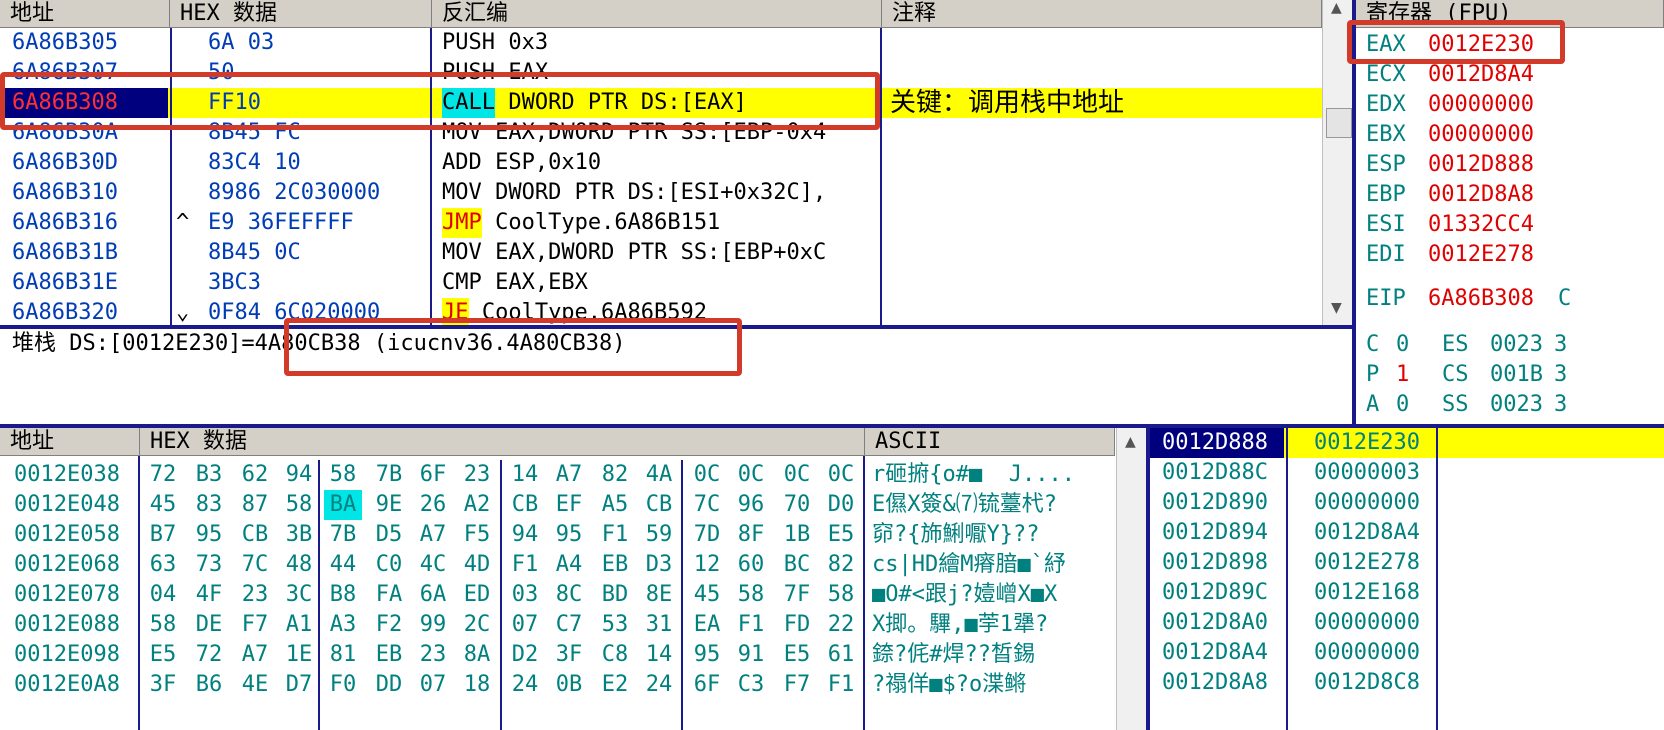  What do you see at coordinates (686, 43) in the screenshot?
I see `disasm-operands: 0x3` at bounding box center [686, 43].